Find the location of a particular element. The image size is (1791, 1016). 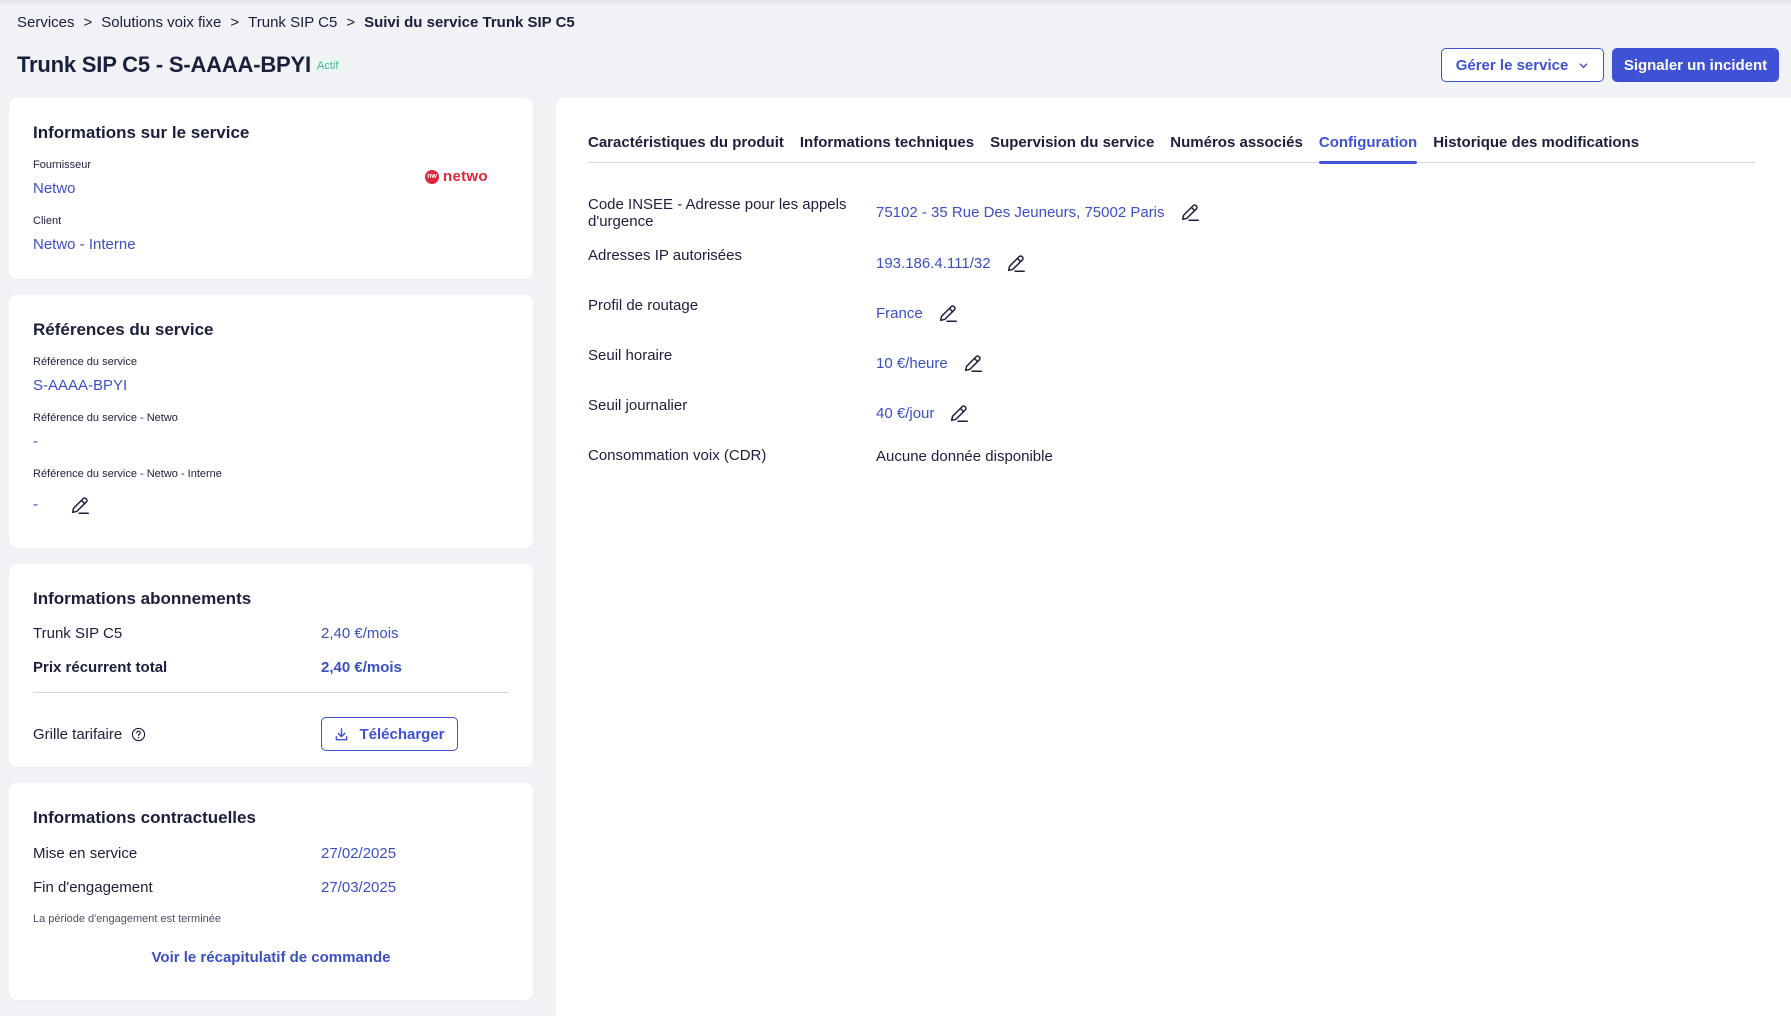

price-grid-row: Grille tarifaire is located at coordinates (89, 734).